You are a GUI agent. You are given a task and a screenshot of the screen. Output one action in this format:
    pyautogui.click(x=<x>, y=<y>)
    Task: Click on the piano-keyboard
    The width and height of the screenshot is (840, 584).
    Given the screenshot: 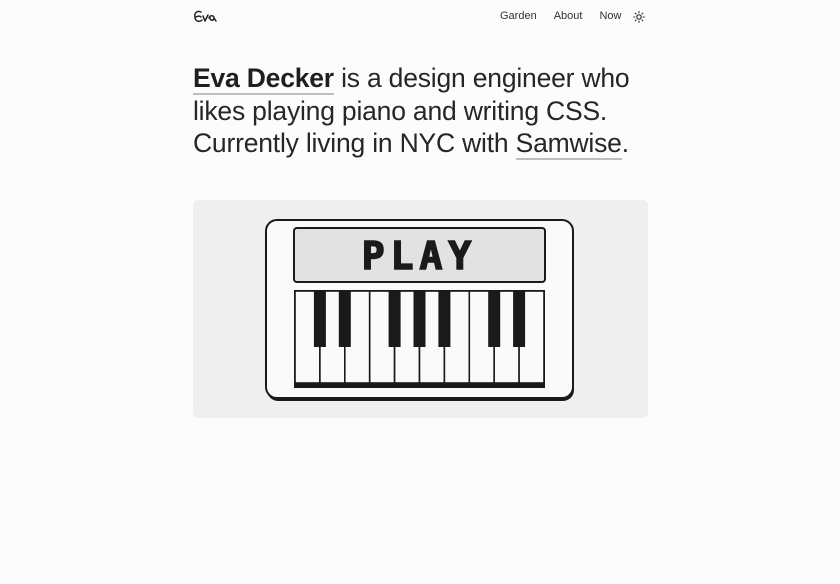 What is the action you would take?
    pyautogui.click(x=419, y=339)
    